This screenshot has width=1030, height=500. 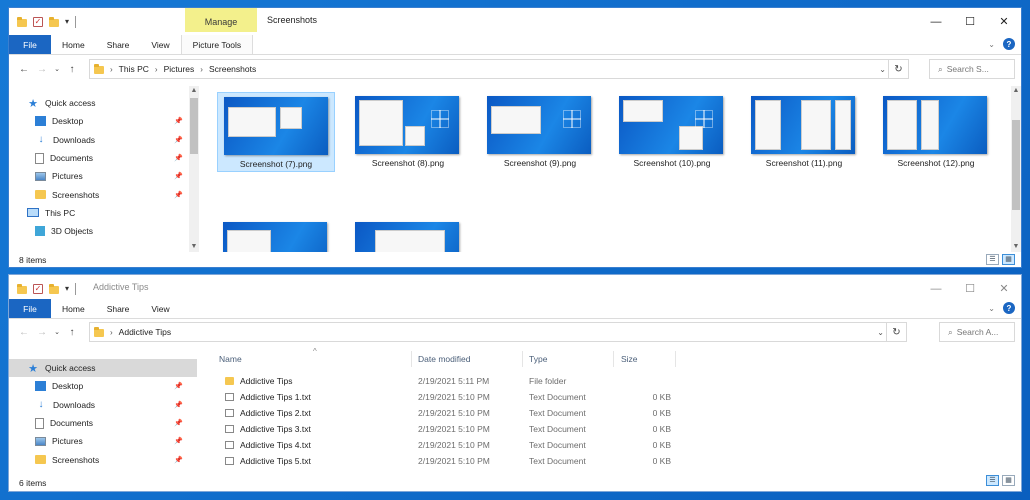 I want to click on nav-3d-objects: 3D Objects, so click(x=103, y=231).